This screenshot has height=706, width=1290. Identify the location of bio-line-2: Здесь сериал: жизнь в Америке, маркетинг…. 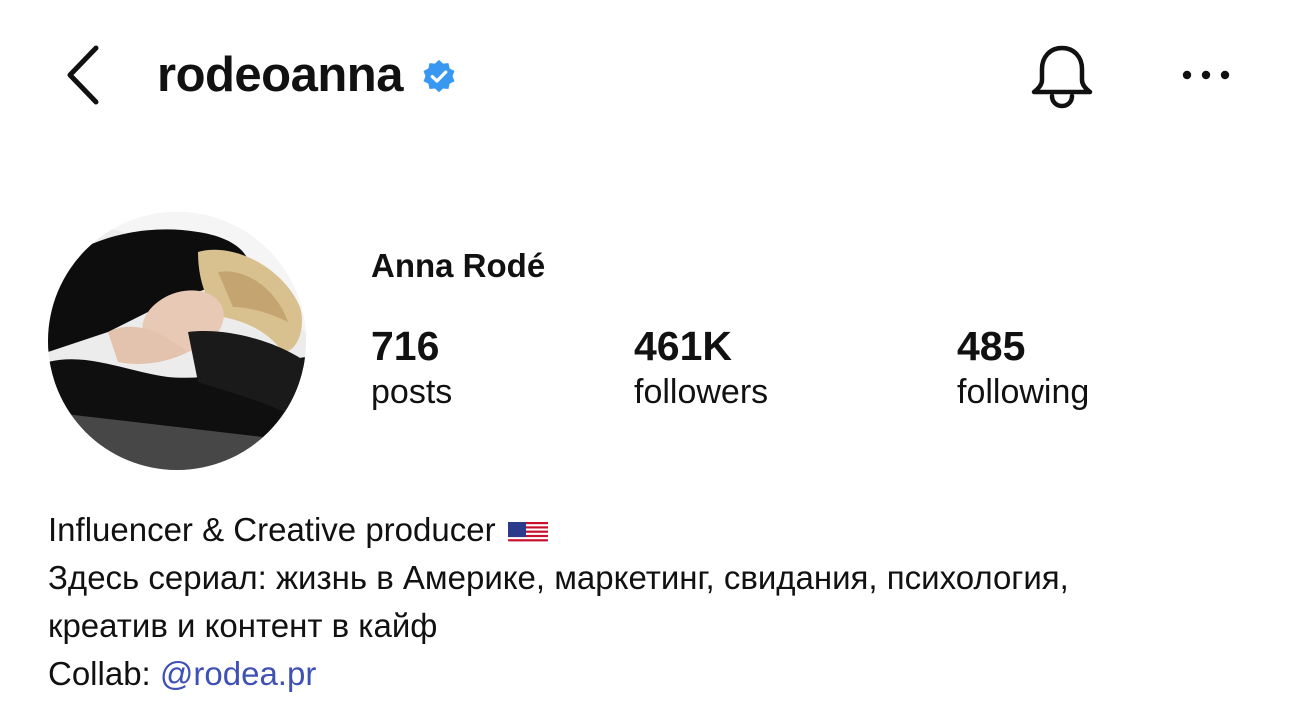
(558, 577).